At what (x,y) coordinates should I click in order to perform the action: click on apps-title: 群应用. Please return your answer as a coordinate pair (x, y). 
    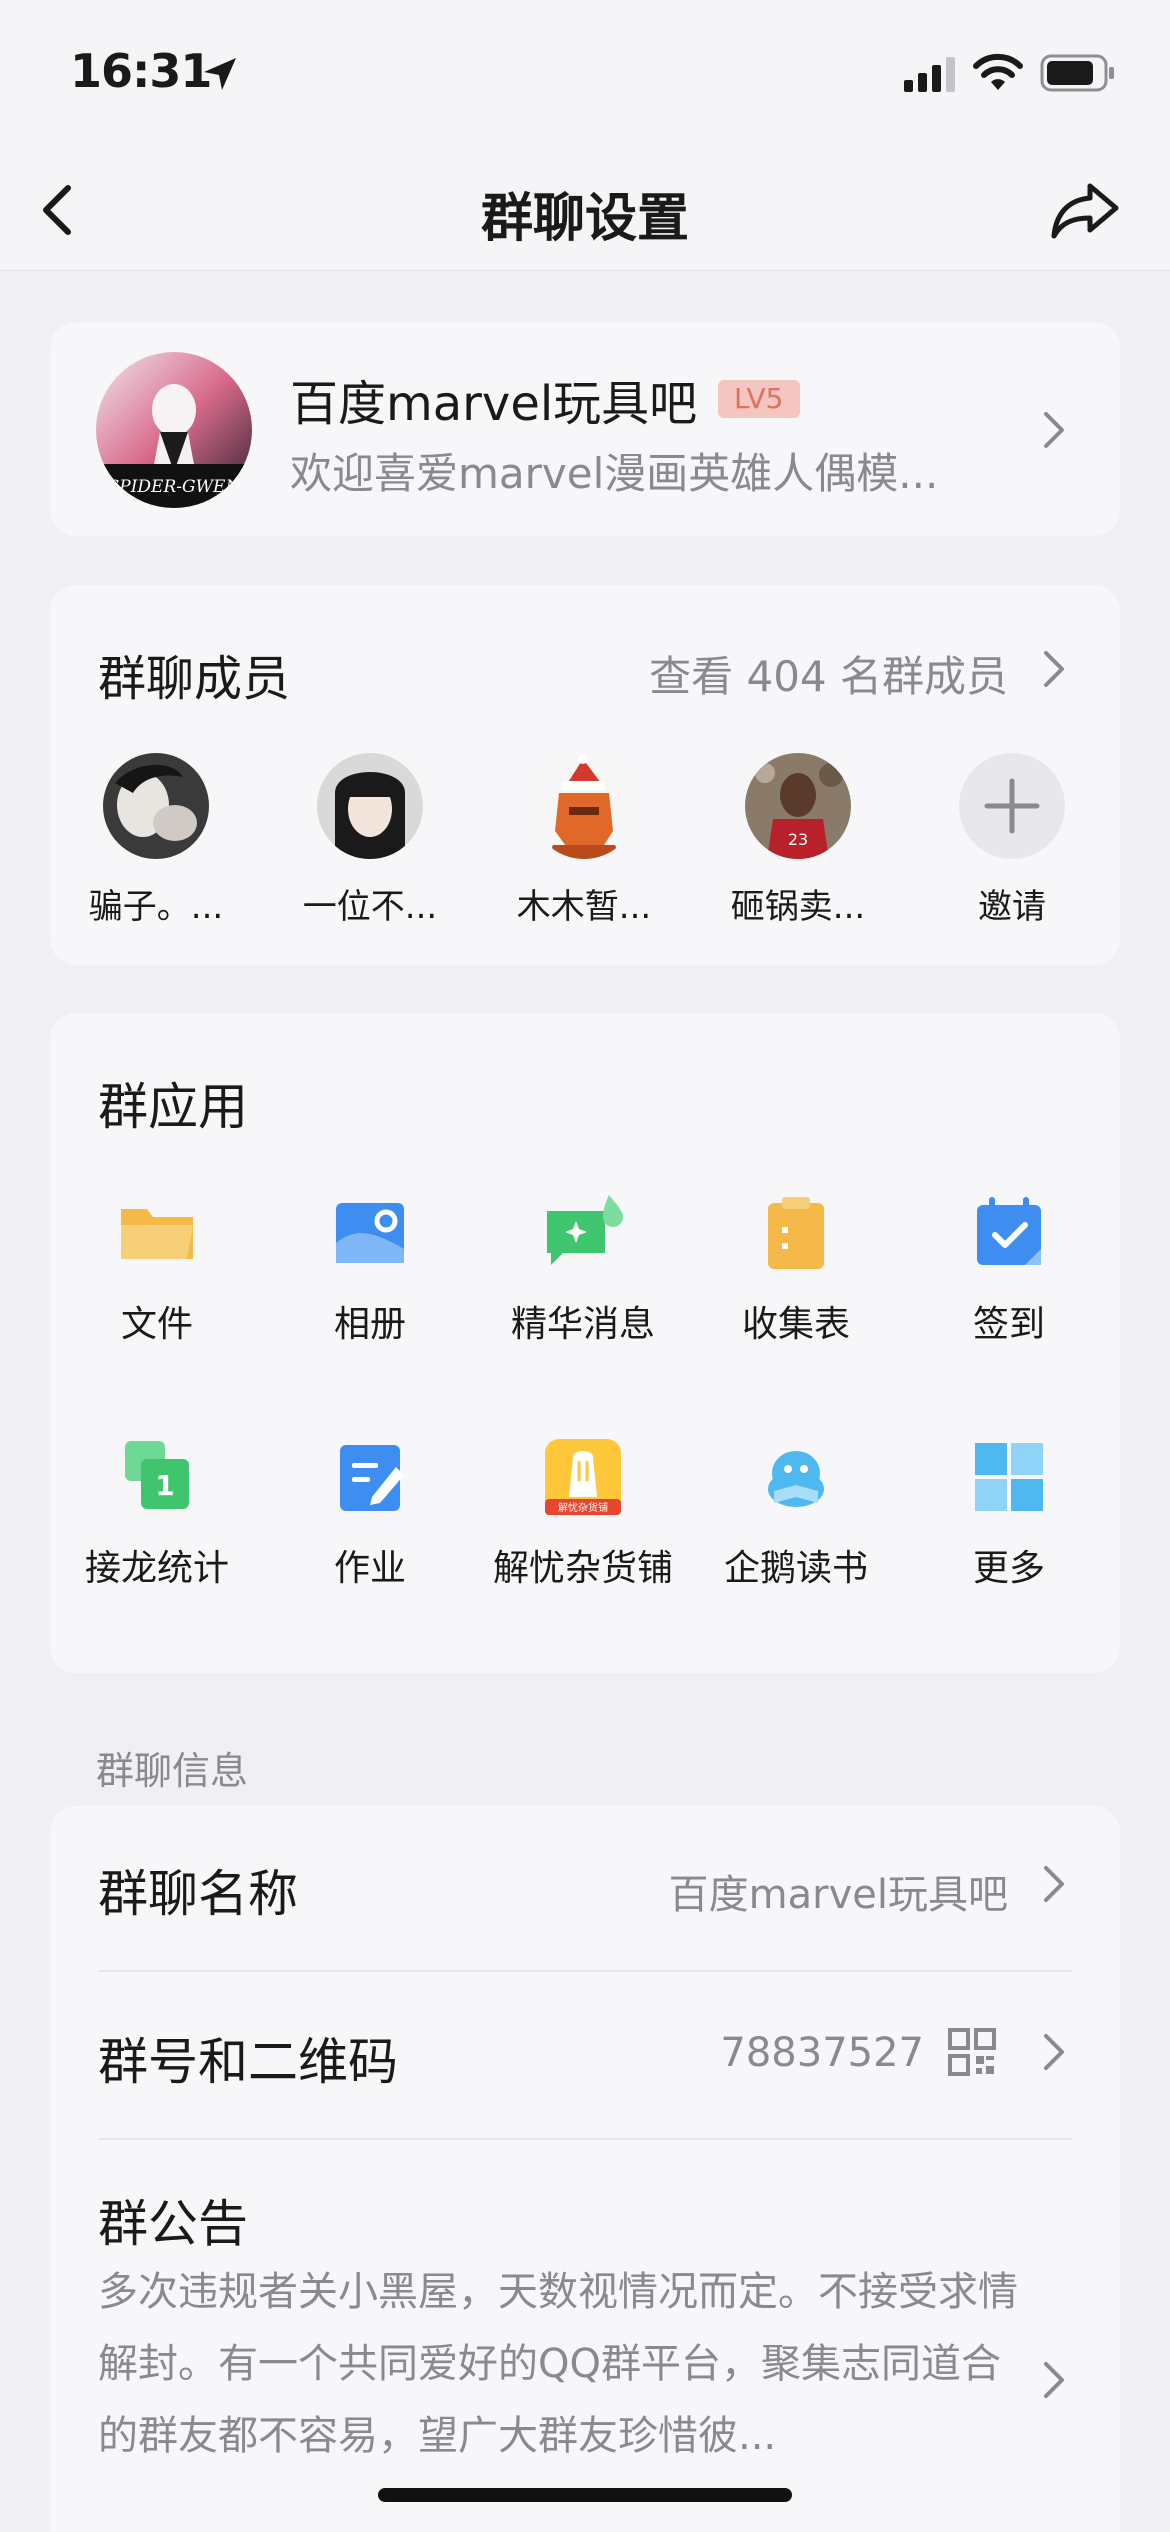
    Looking at the image, I should click on (173, 1107).